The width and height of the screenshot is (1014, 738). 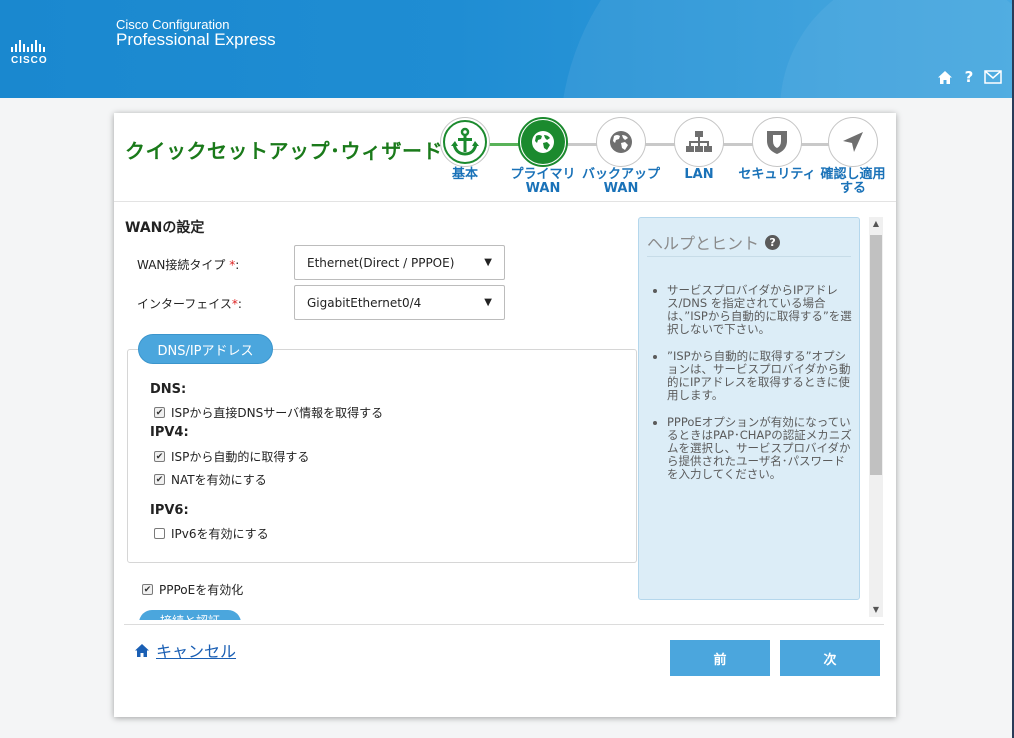 What do you see at coordinates (35, 53) in the screenshot?
I see `cisco-logo: CISCO` at bounding box center [35, 53].